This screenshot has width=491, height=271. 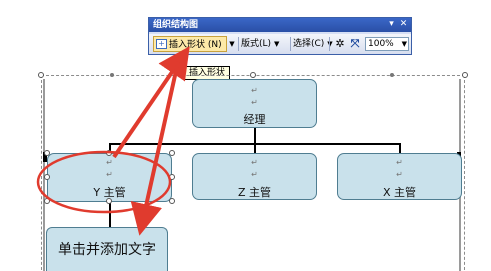 What do you see at coordinates (265, 44) in the screenshot?
I see `layout-key: (L)` at bounding box center [265, 44].